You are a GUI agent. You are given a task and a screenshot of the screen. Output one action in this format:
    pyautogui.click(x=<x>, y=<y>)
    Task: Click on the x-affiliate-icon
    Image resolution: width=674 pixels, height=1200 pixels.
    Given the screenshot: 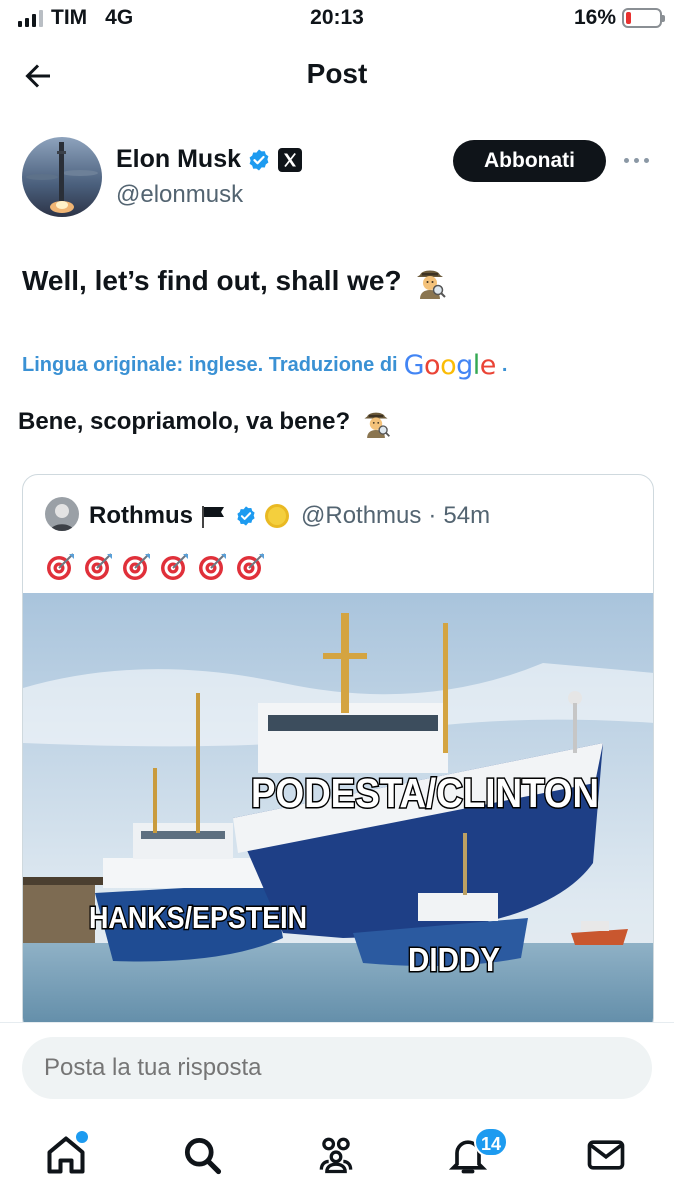 What is the action you would take?
    pyautogui.click(x=290, y=159)
    